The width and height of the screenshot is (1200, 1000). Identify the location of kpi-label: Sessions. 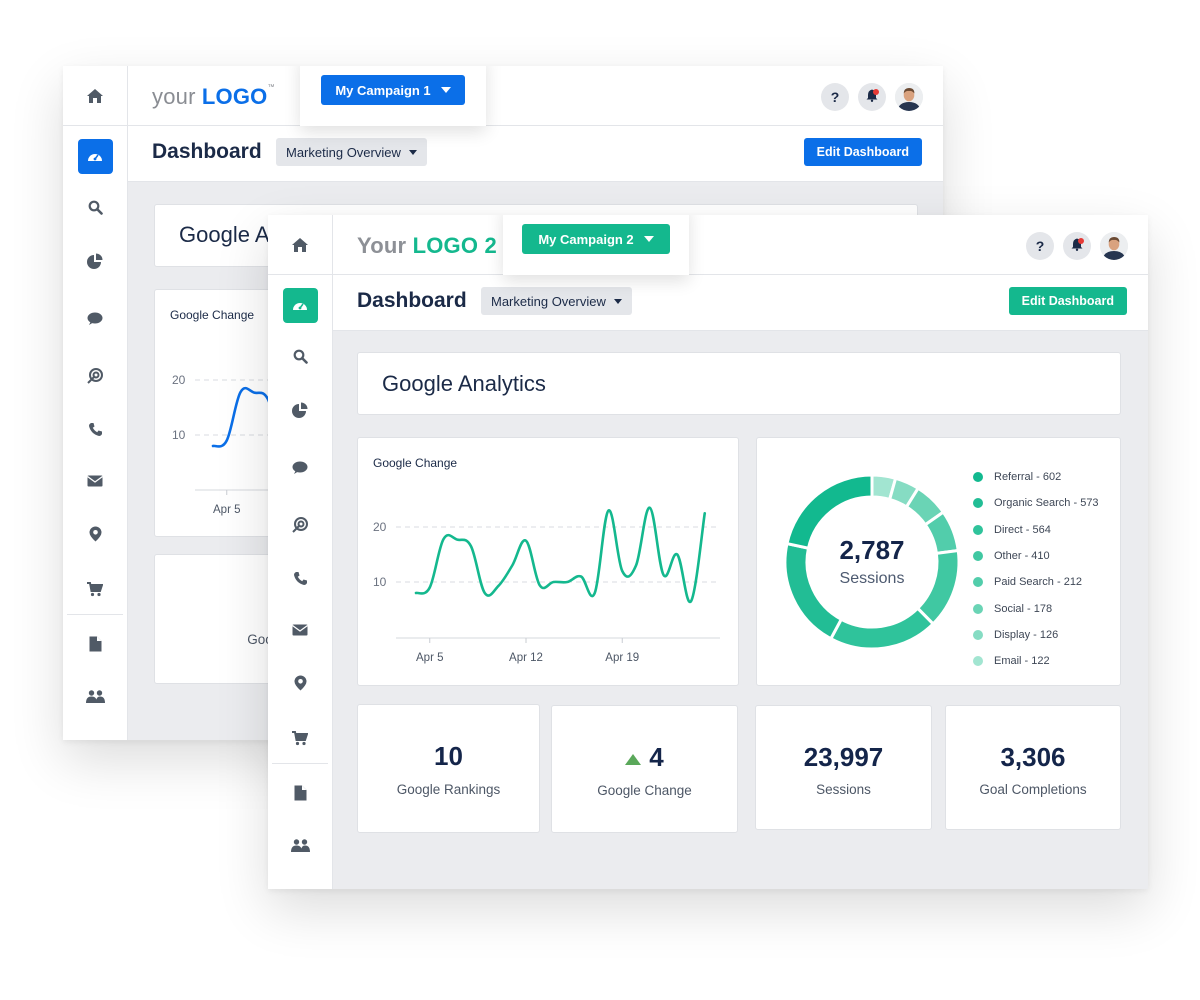
(843, 789).